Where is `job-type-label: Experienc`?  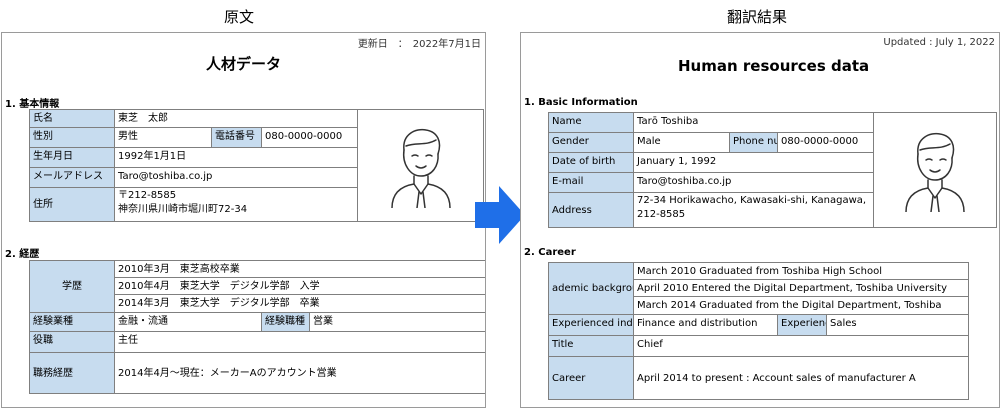 job-type-label: Experienc is located at coordinates (802, 325).